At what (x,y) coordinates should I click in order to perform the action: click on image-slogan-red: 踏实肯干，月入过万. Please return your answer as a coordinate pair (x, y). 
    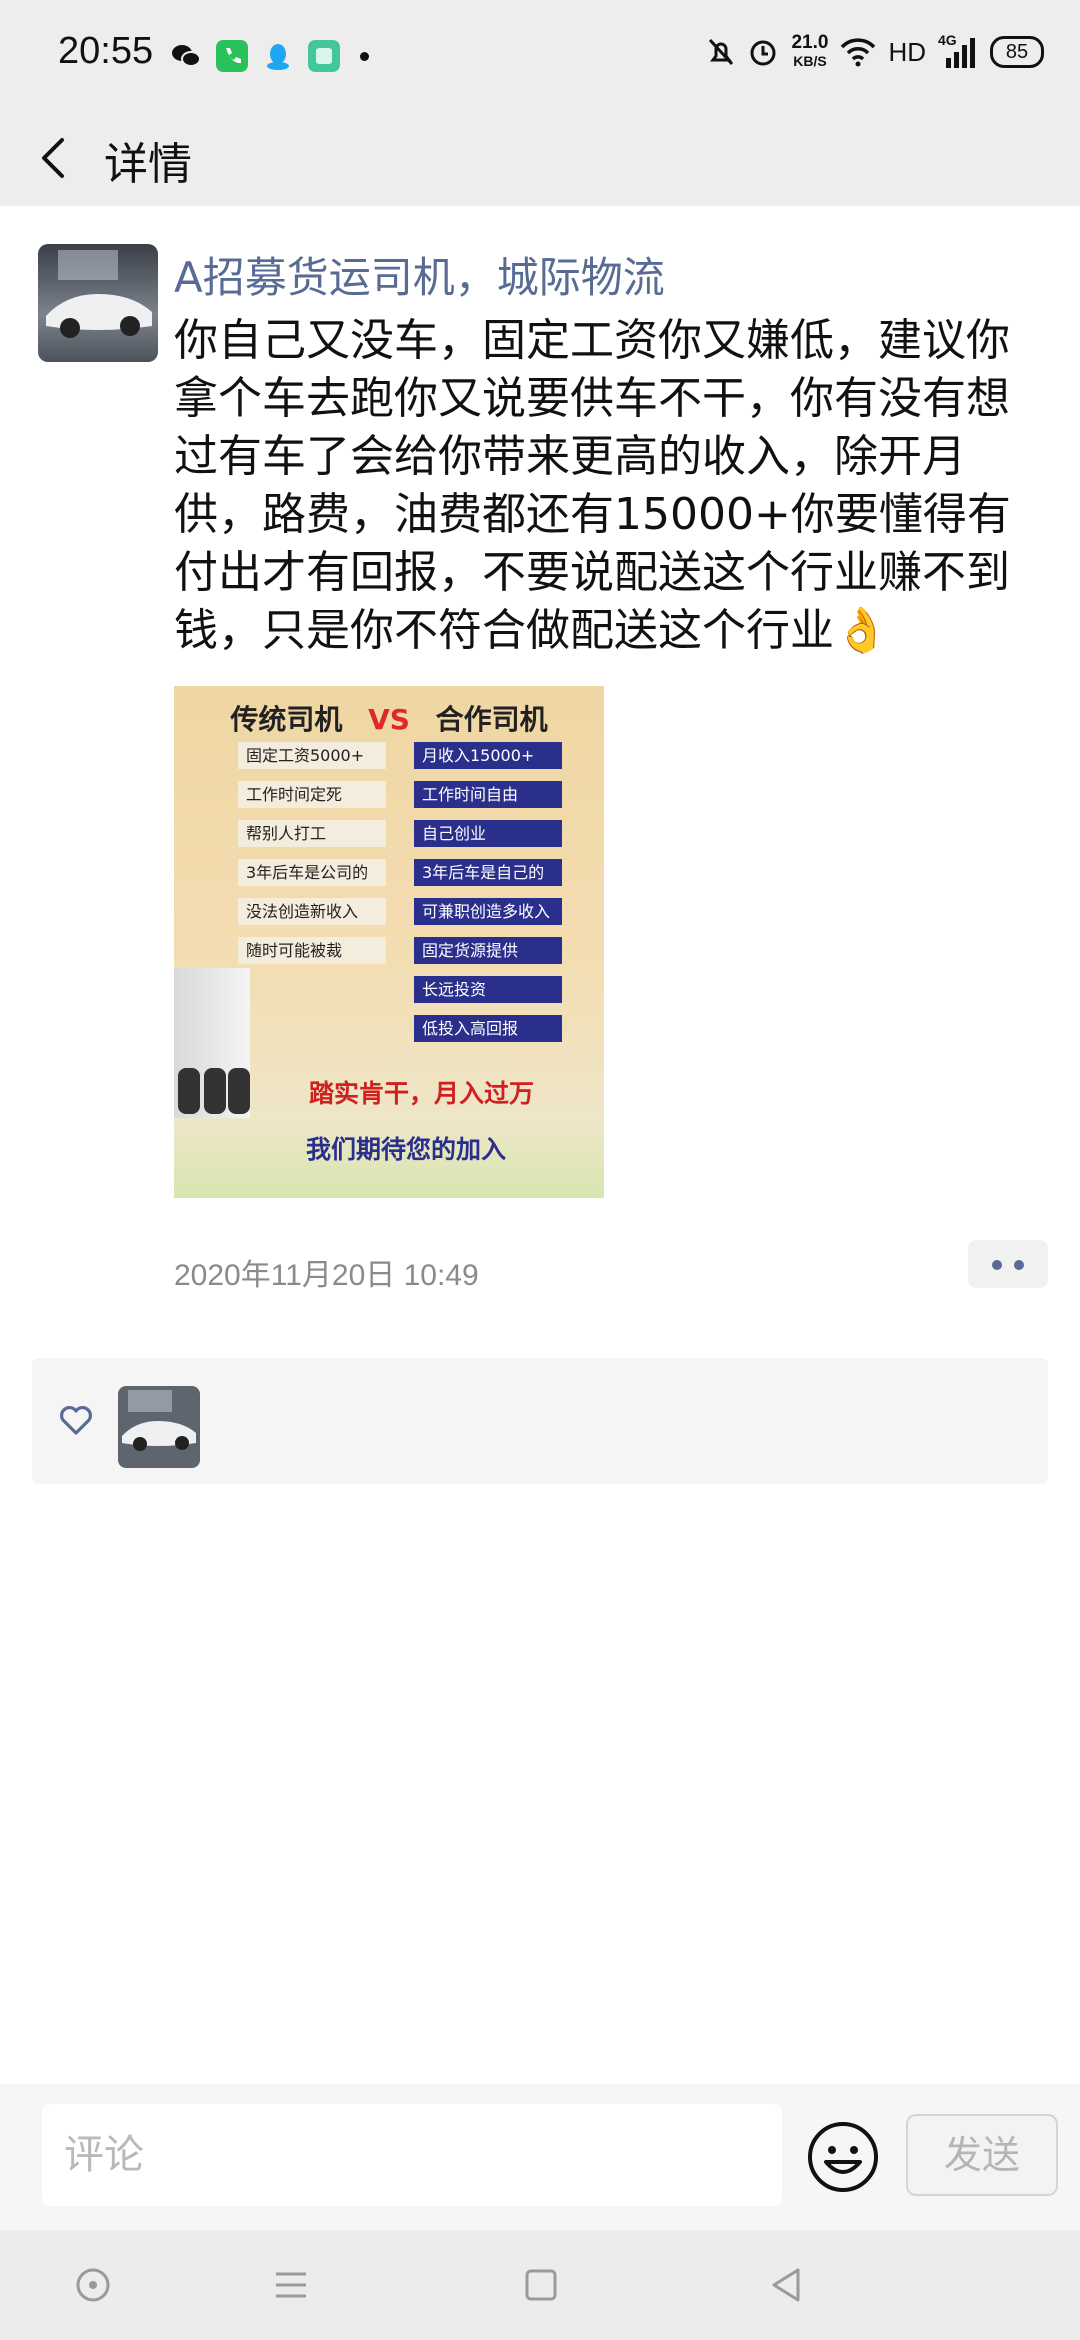
    Looking at the image, I should click on (422, 1093).